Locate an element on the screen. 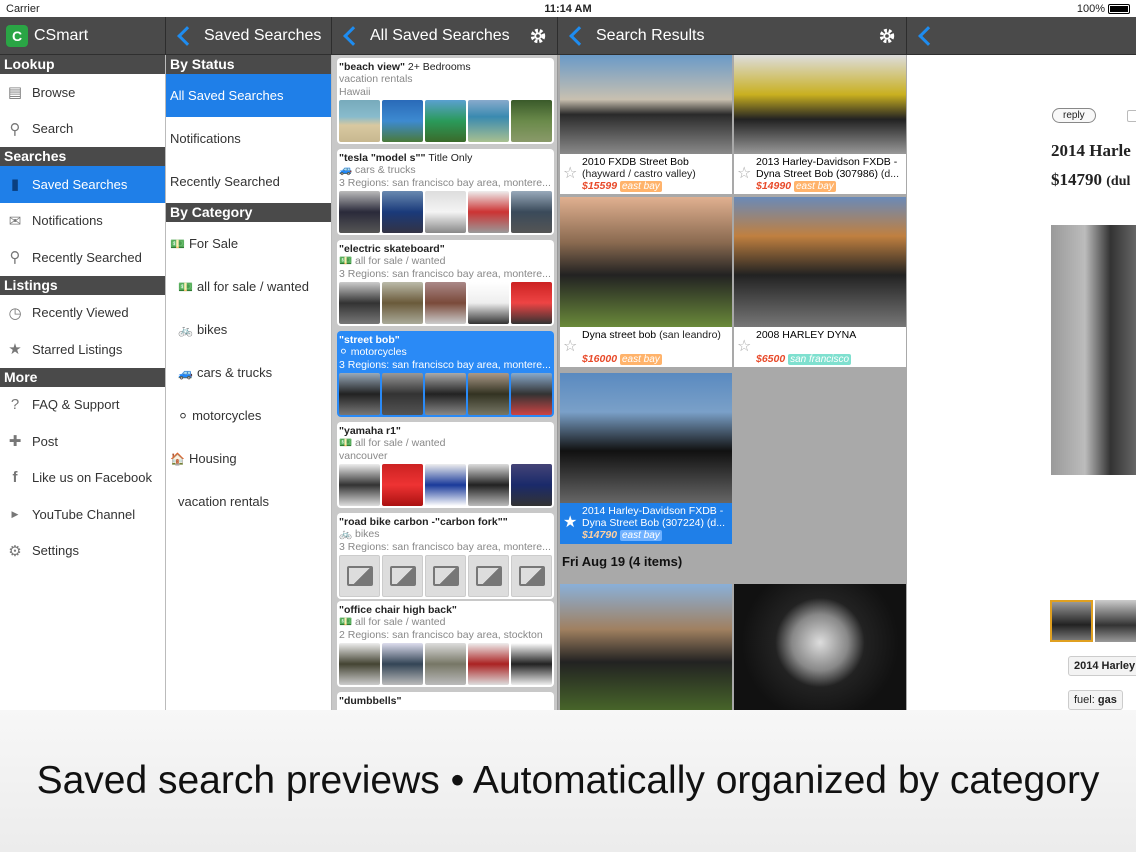  category-all-for-sale: 💵 all for sale / wanted is located at coordinates (248, 286).